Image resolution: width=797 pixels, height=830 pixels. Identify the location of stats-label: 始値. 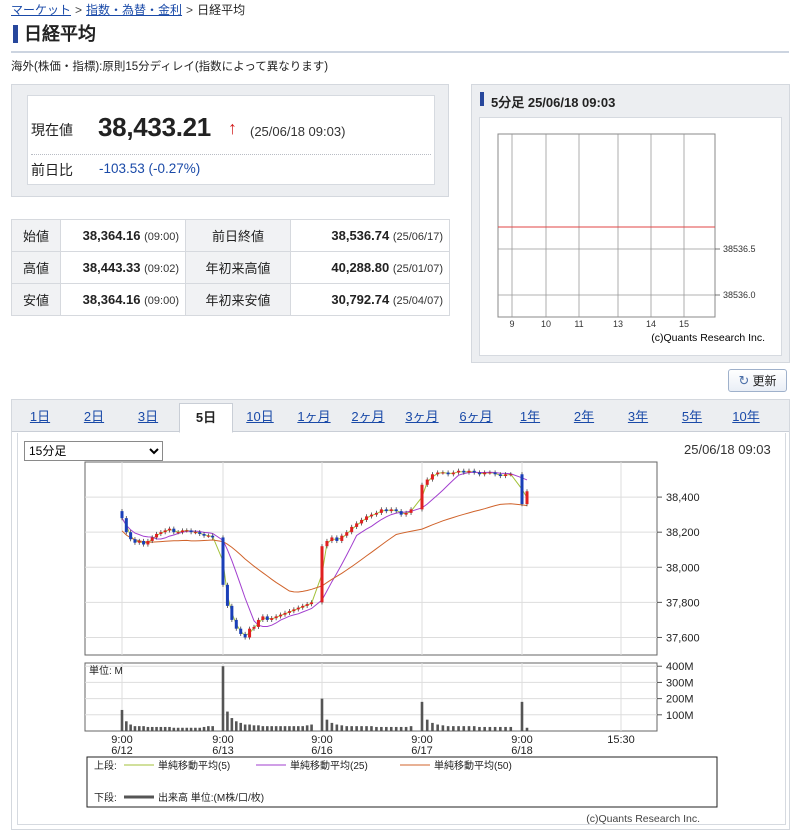
(36, 235).